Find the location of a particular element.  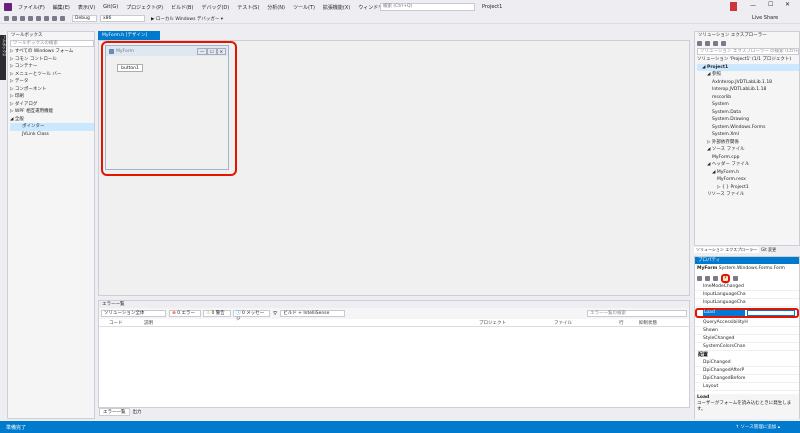

property-row: DpiChanged is located at coordinates (747, 363).